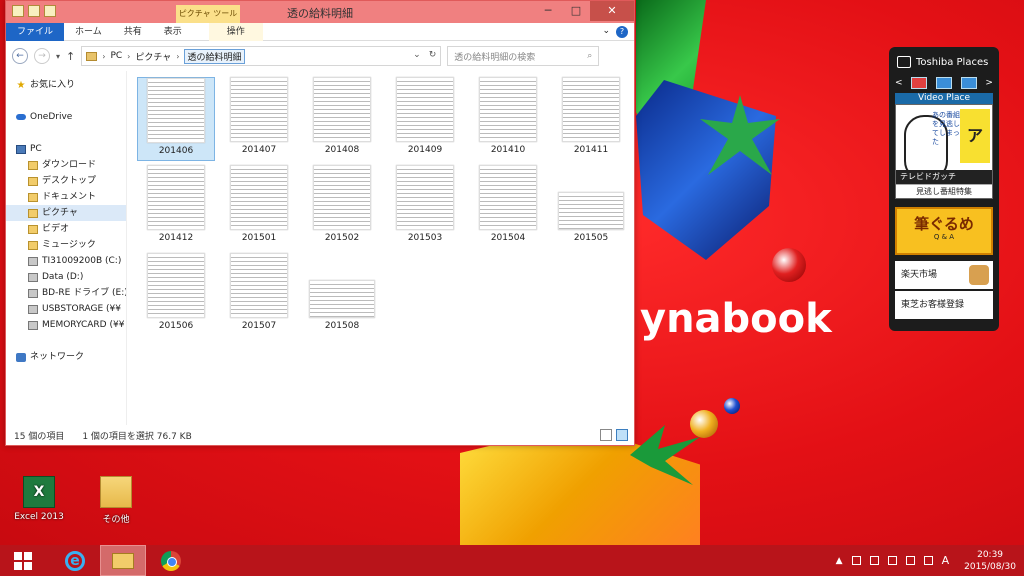  What do you see at coordinates (856, 560) in the screenshot?
I see `flag-icon` at bounding box center [856, 560].